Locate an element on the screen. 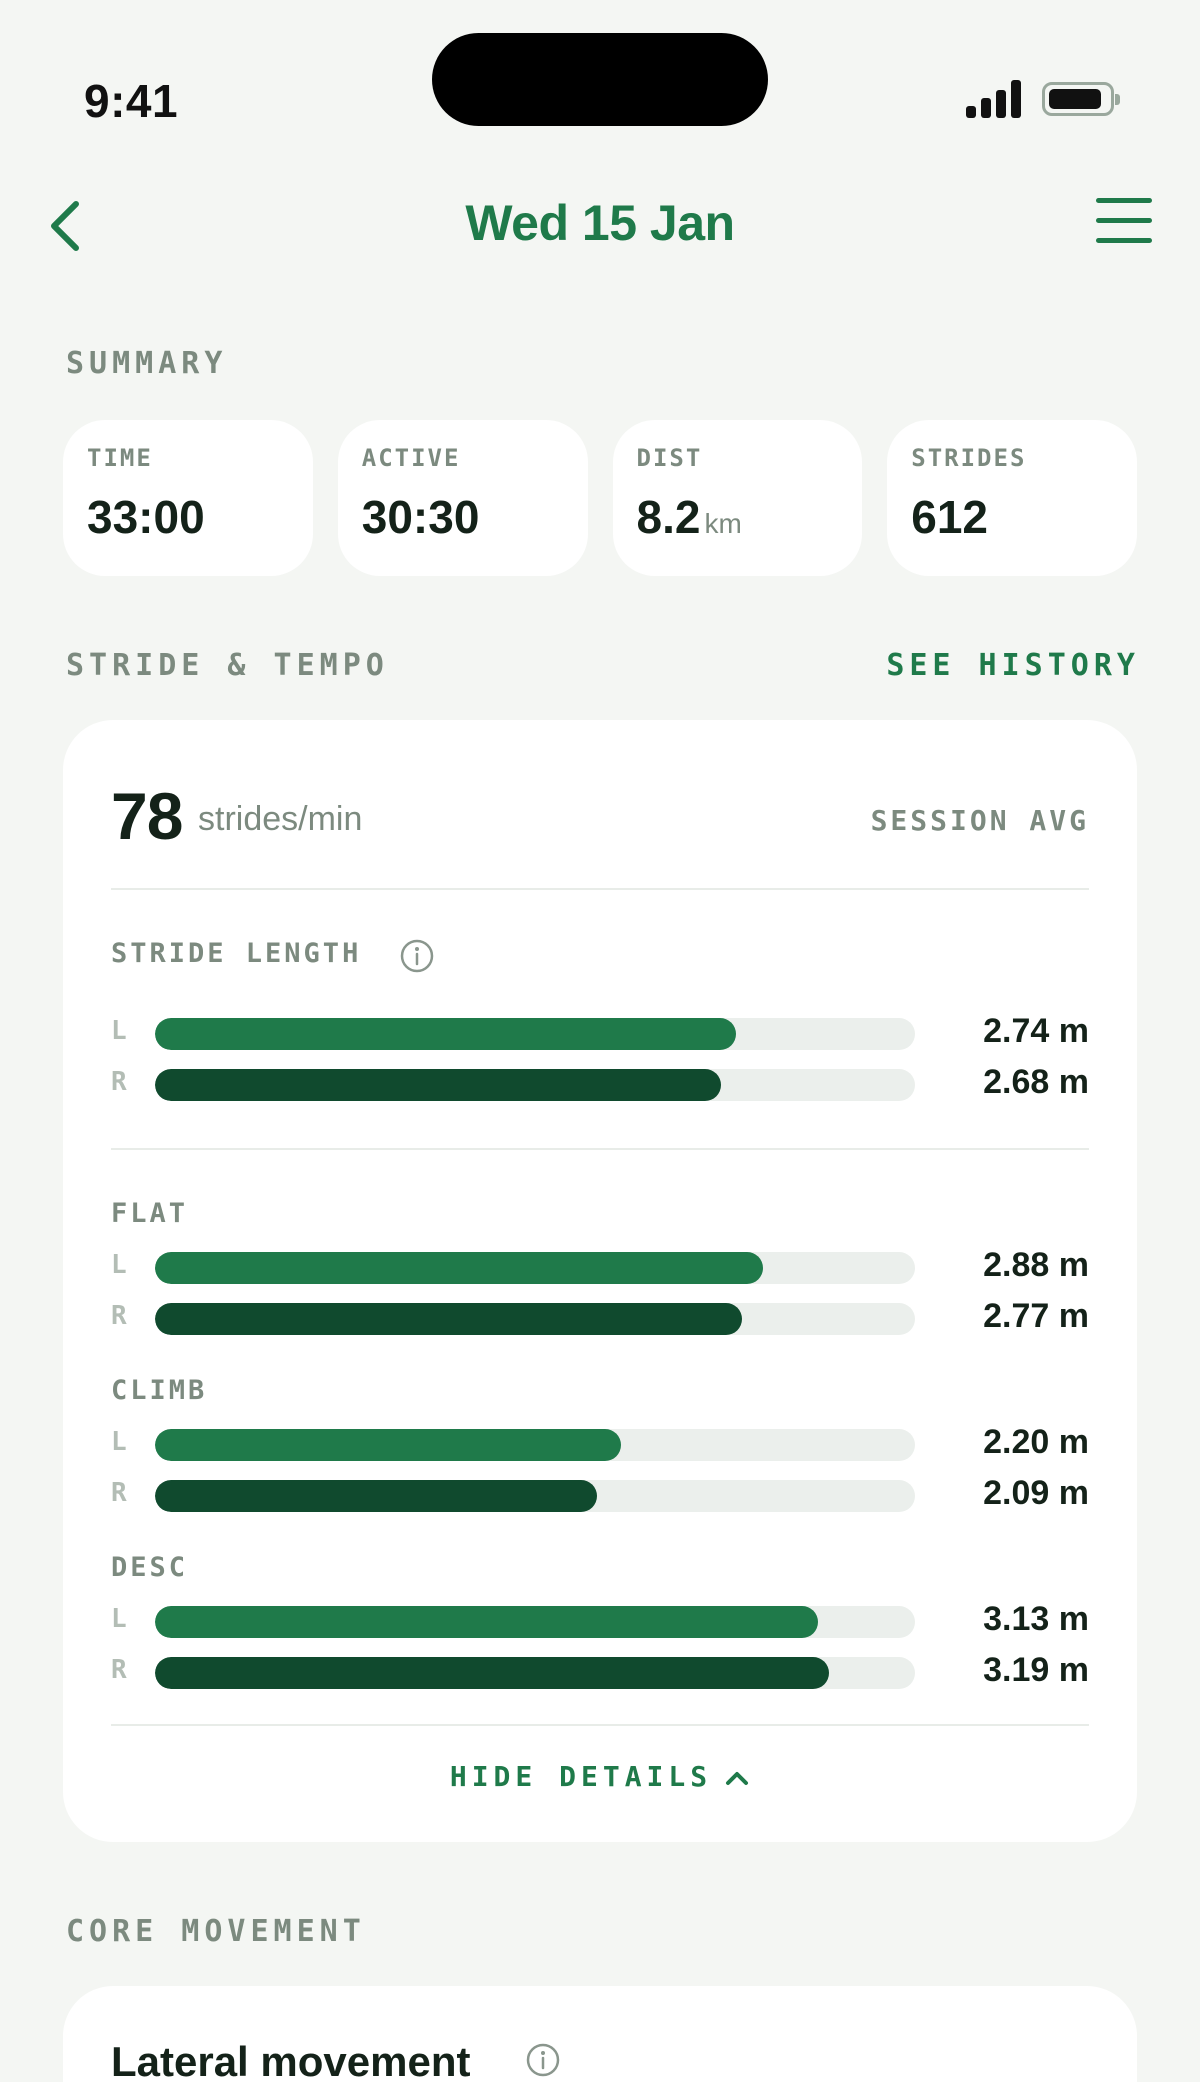 Image resolution: width=1200 pixels, height=2082 pixels. core-movement-panel: Lateral movement is located at coordinates (600, 2034).